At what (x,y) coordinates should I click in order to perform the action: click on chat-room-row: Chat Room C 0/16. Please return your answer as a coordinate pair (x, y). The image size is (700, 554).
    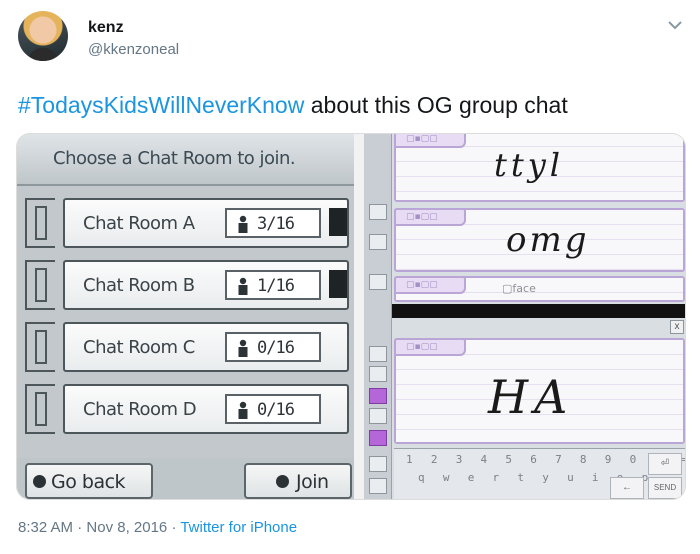
    Looking at the image, I should click on (185, 347).